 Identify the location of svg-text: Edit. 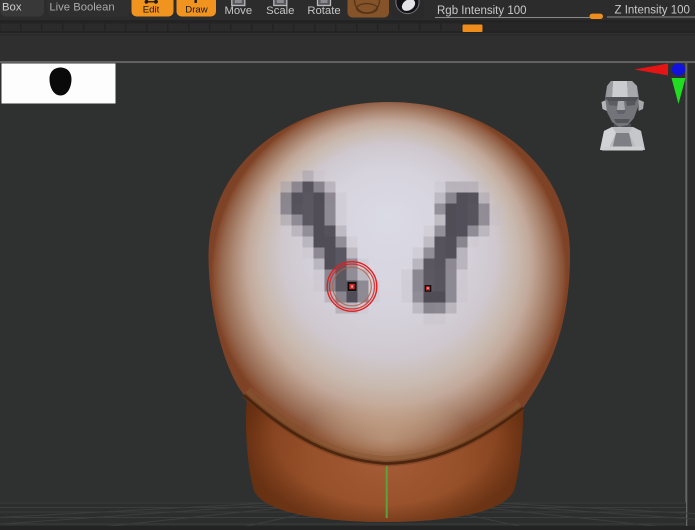
(151, 9).